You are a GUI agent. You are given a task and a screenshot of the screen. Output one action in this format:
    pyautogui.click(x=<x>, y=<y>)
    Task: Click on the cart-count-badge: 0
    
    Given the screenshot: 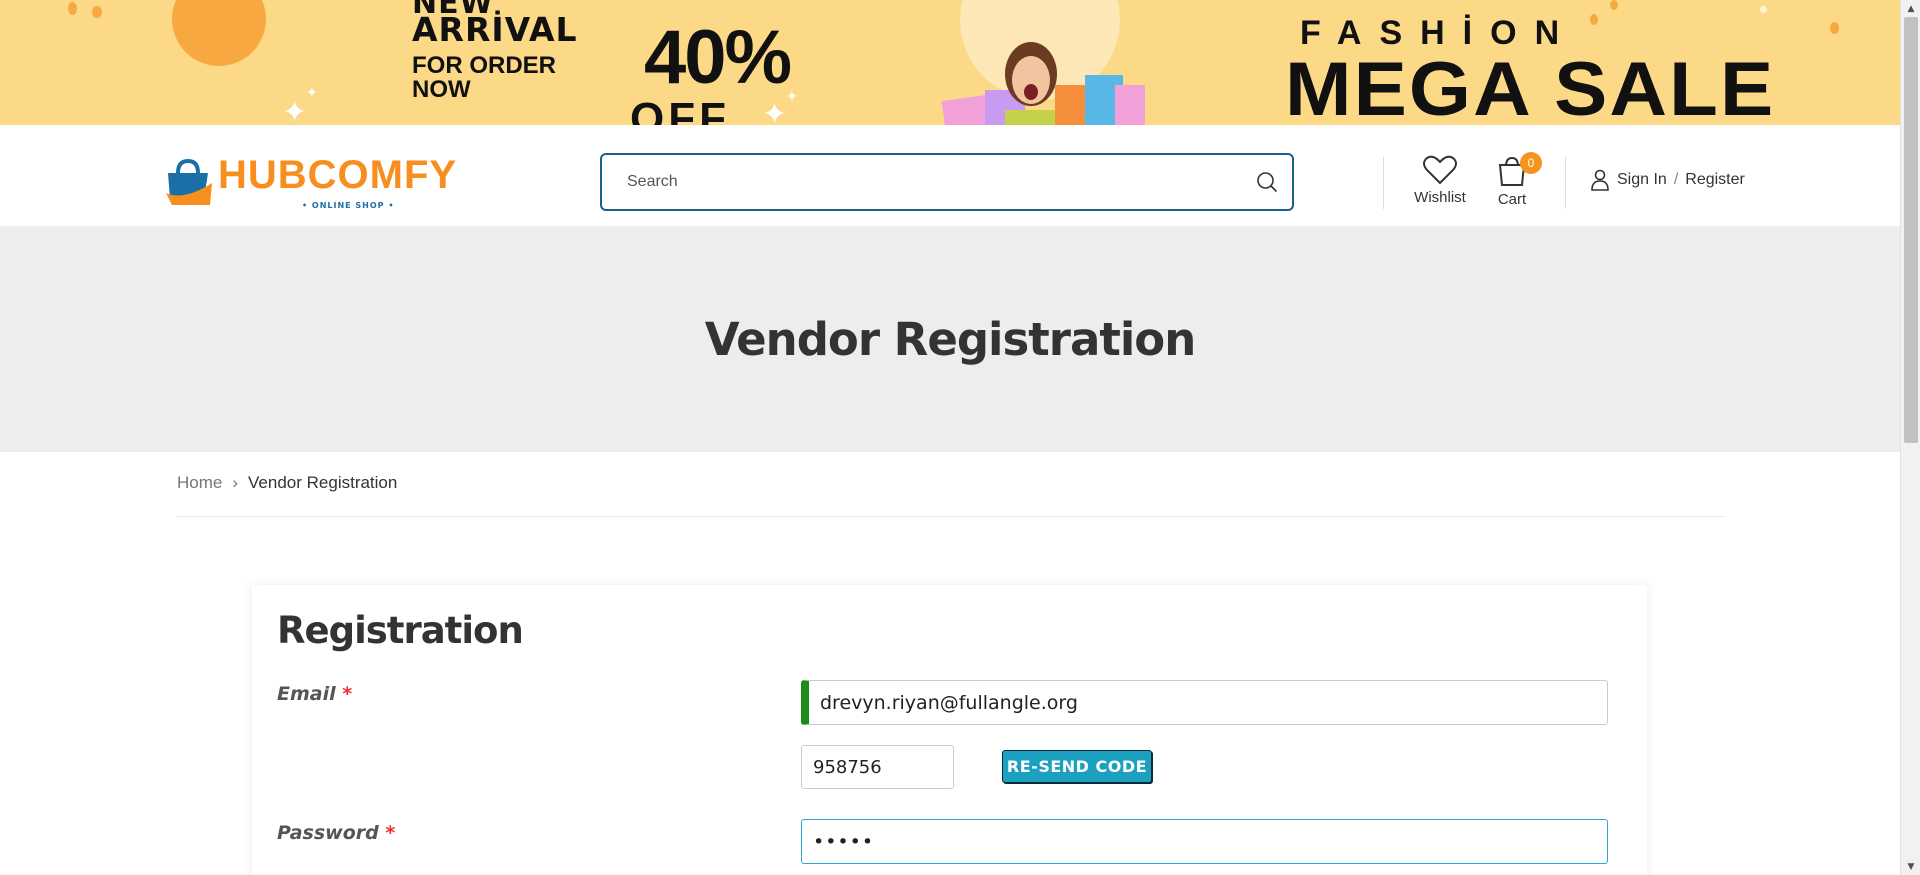 What is the action you would take?
    pyautogui.click(x=1531, y=163)
    